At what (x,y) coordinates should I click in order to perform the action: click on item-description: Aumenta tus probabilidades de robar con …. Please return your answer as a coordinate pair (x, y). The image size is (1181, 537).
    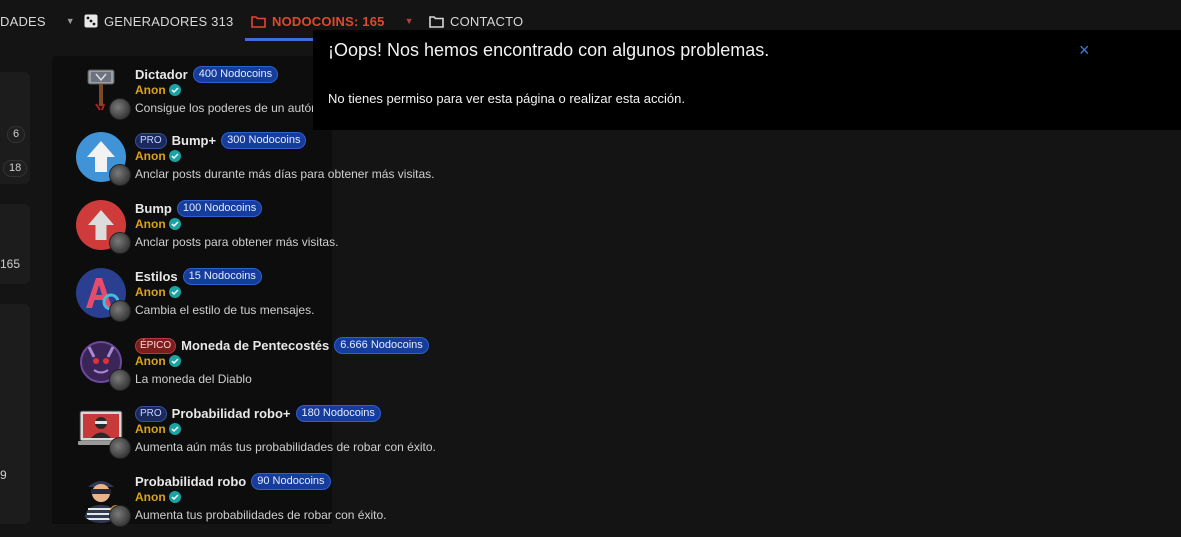
    Looking at the image, I should click on (261, 515).